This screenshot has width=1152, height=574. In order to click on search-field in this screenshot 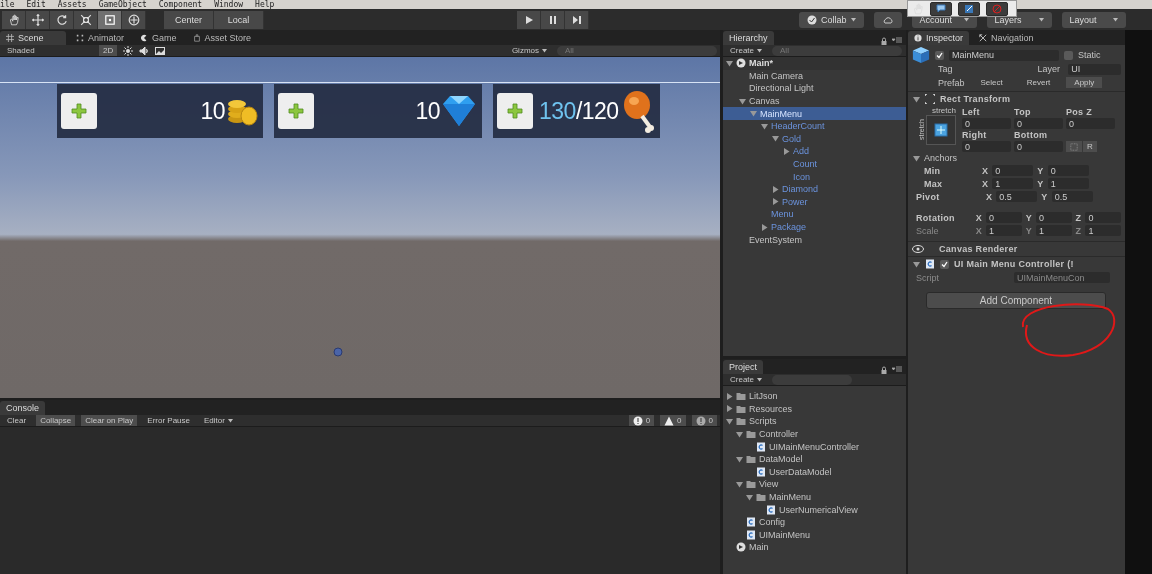, I will do `click(812, 379)`.